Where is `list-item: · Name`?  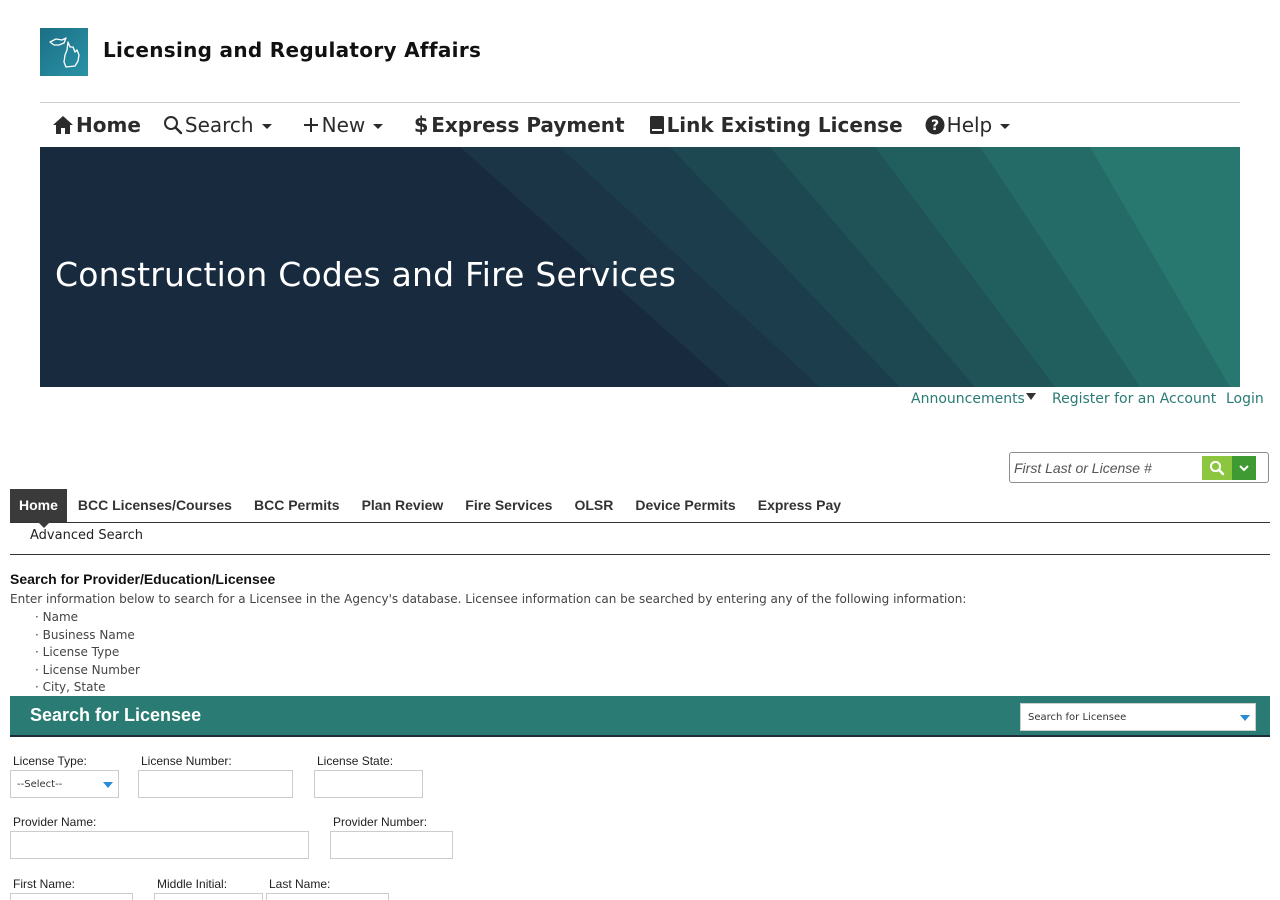
list-item: · Name is located at coordinates (57, 617).